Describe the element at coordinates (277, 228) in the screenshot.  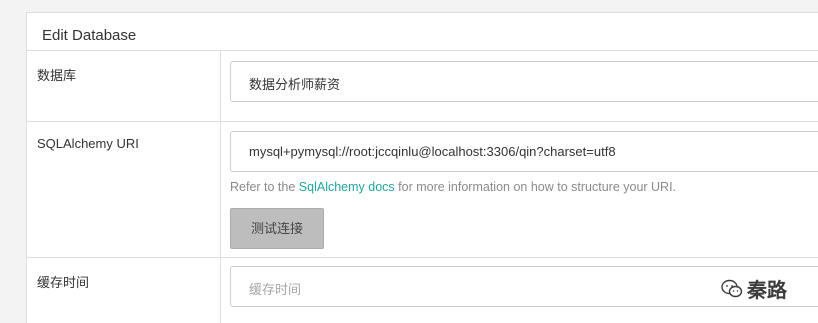
I see `test-connection-button: 测试连接` at that location.